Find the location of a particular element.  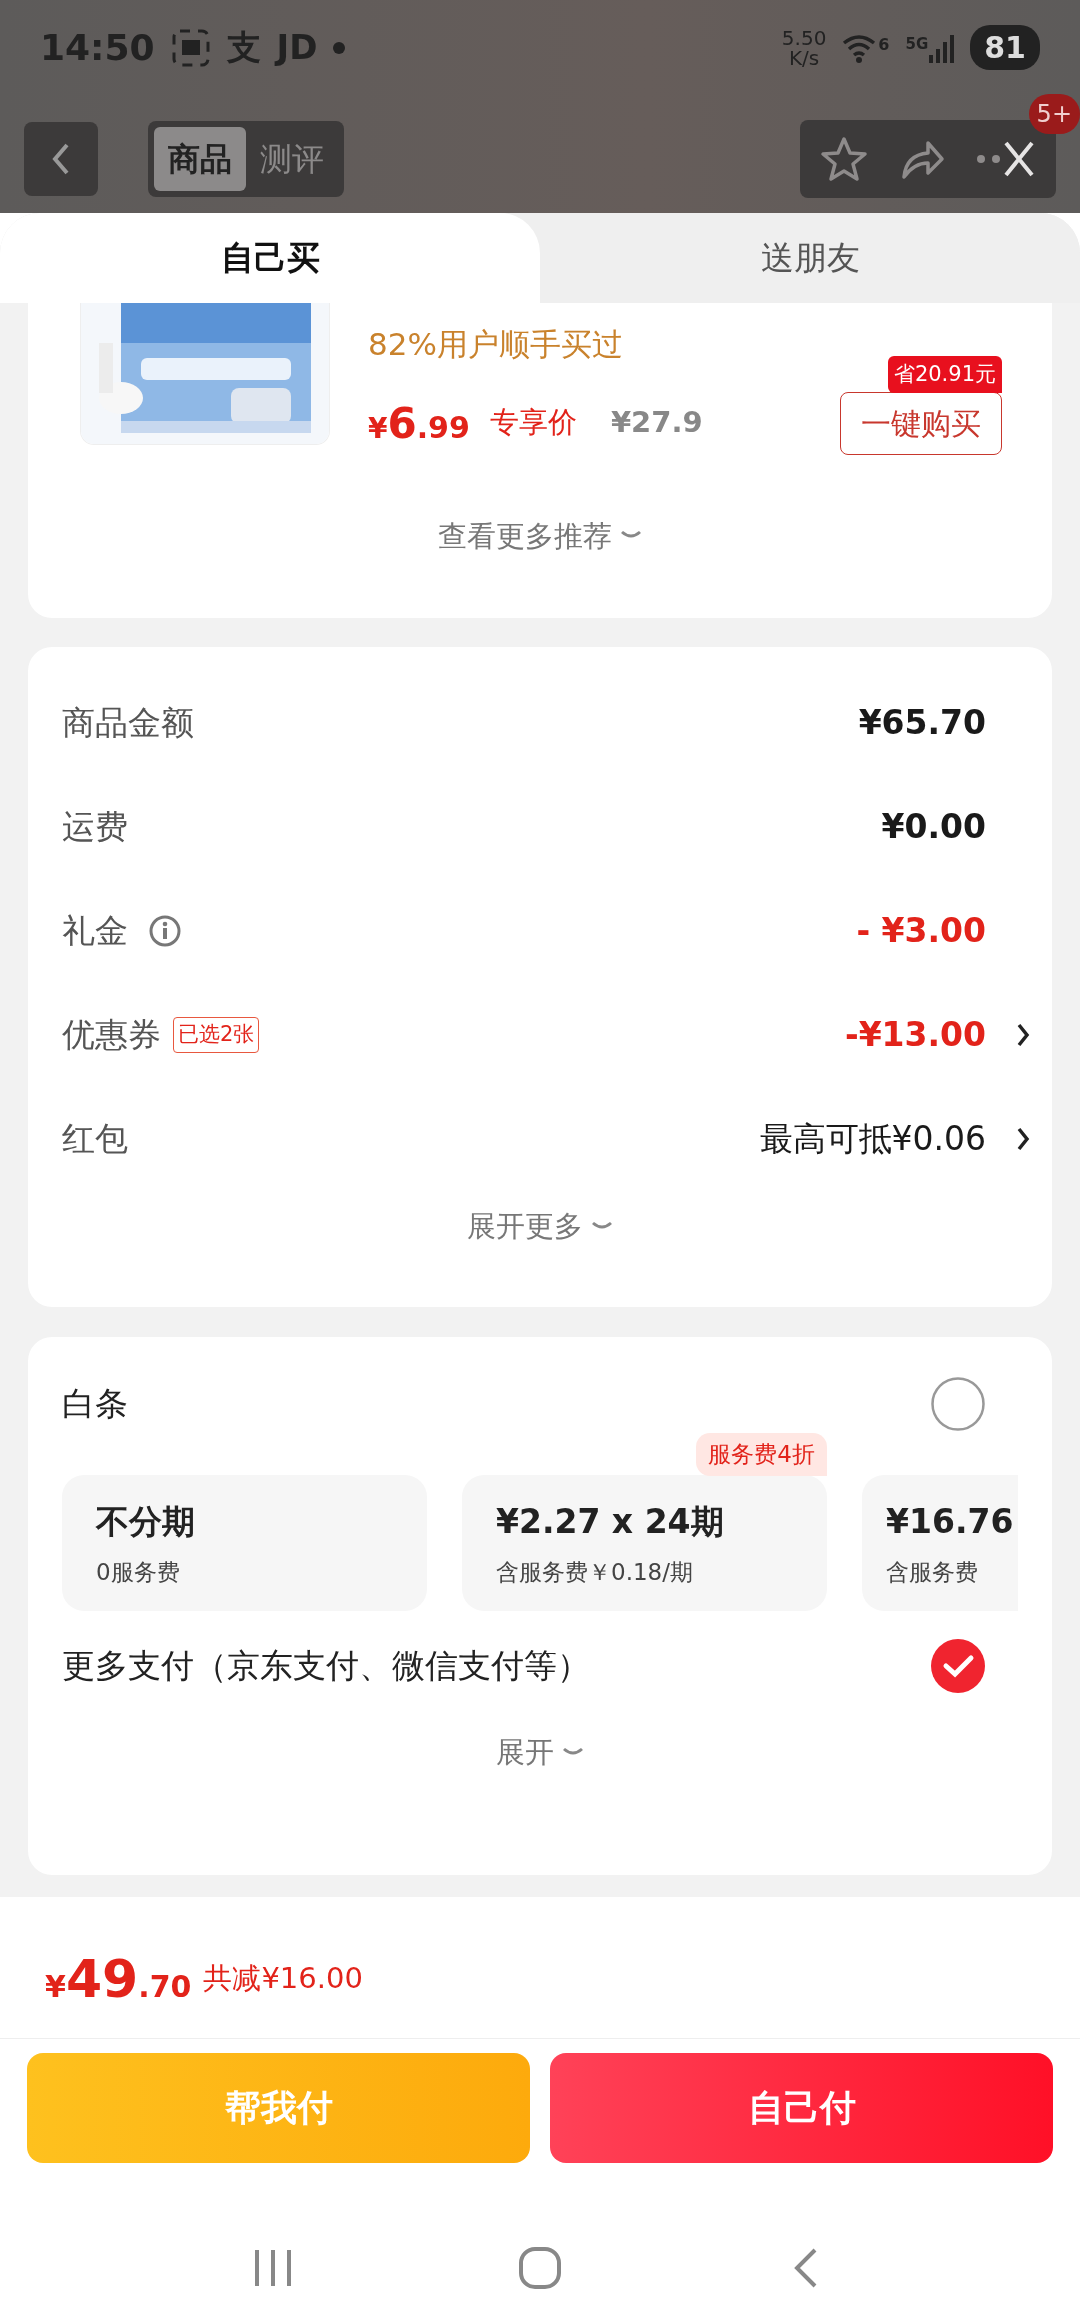

payment-label: 更多支付（京东支付、微信支付等） is located at coordinates (326, 1666).